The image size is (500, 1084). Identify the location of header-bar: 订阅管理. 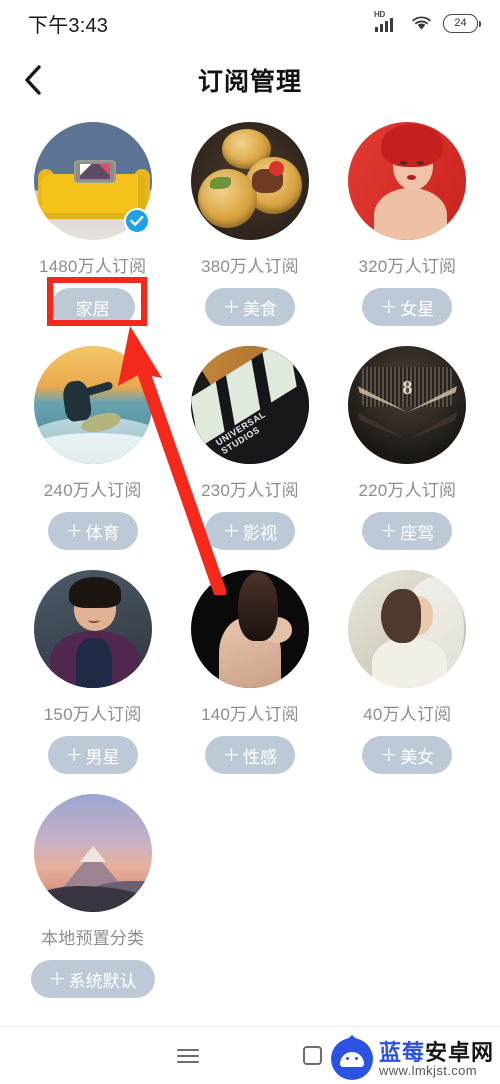
(250, 80).